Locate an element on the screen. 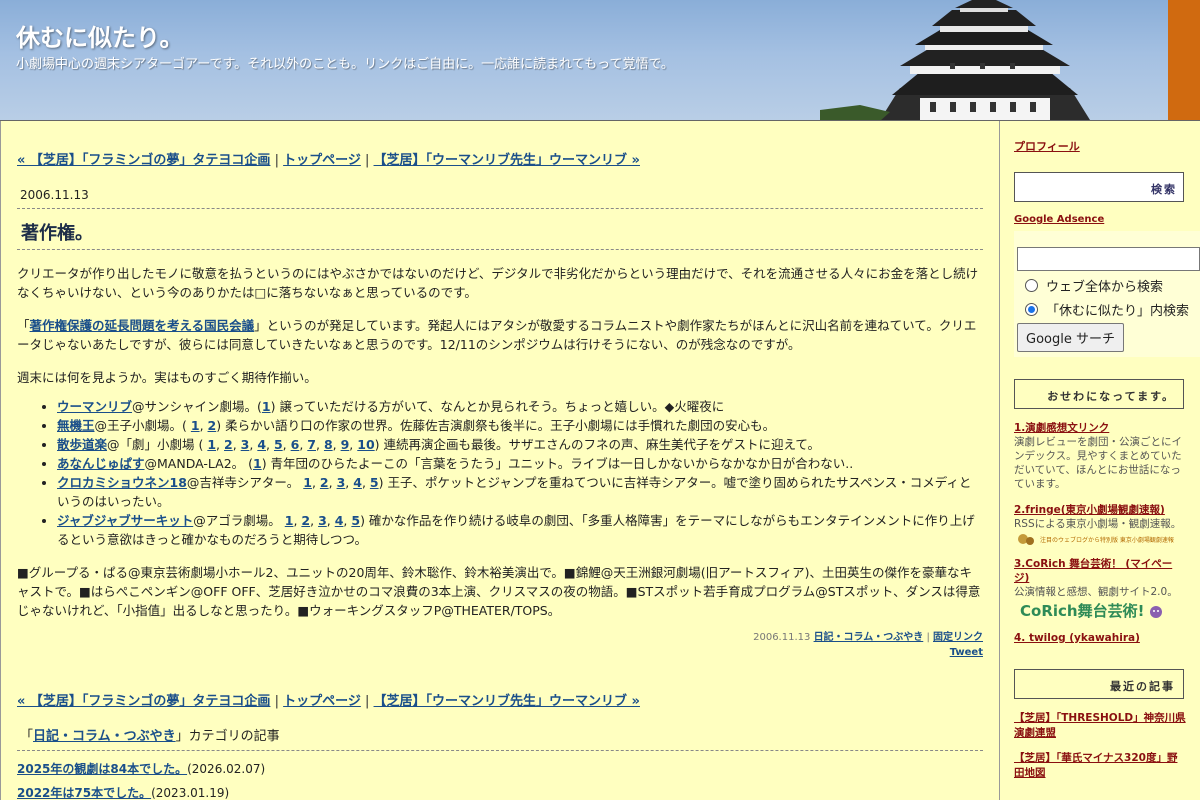  adsense-link: Google Adsence is located at coordinates (1059, 219).